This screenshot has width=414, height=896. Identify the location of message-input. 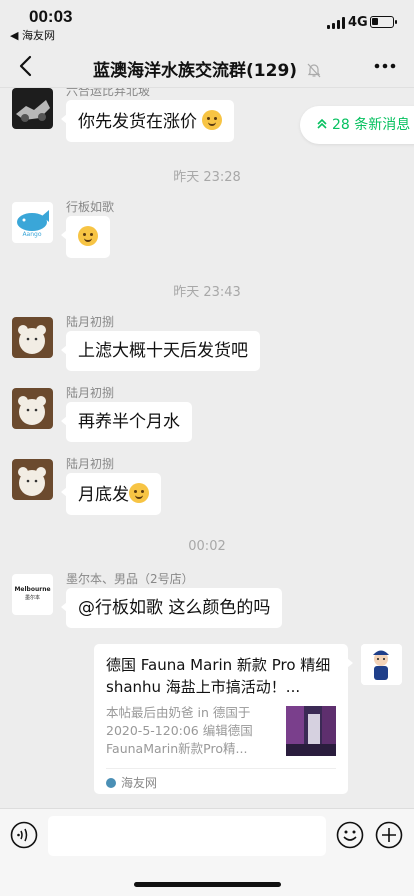
(187, 836).